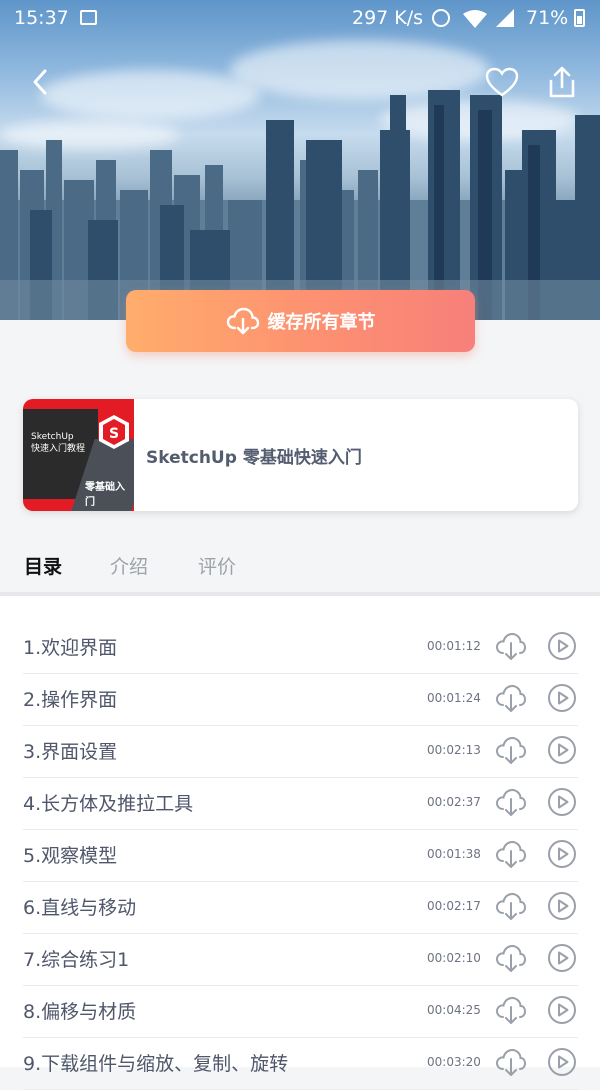 The height and width of the screenshot is (1090, 600). Describe the element at coordinates (300, 907) in the screenshot. I see `chapter-row: 6.直线与移动 00:02:17` at that location.